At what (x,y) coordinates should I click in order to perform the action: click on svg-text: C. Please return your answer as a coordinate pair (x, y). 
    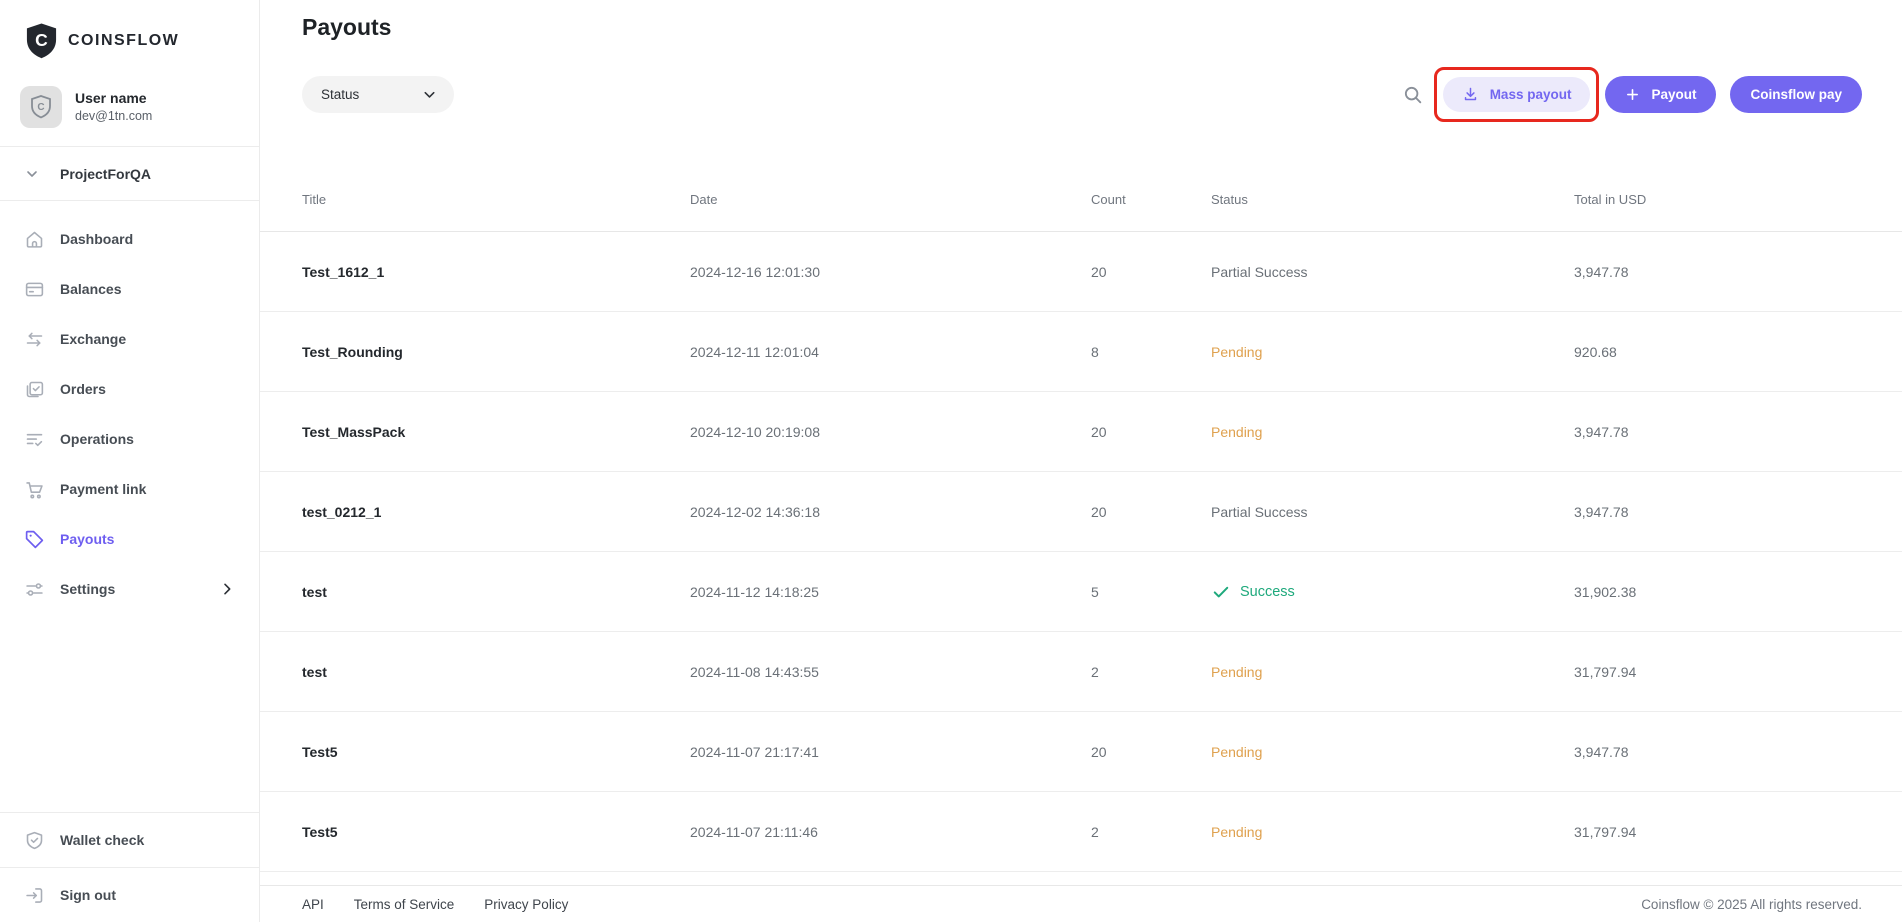
    Looking at the image, I should click on (41, 40).